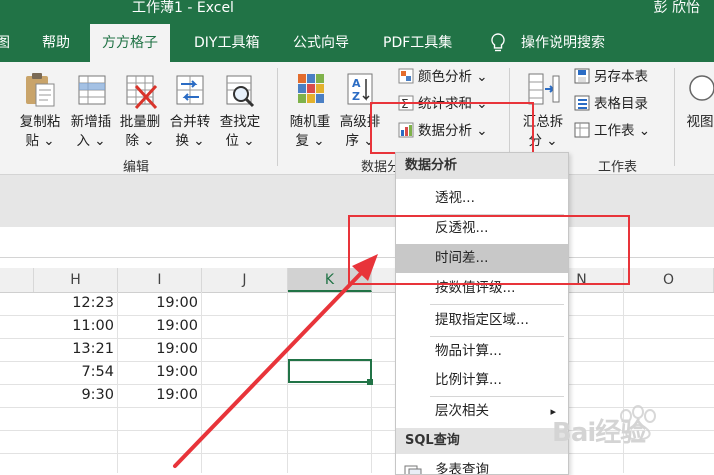 This screenshot has width=714, height=475. I want to click on watermark: Bai经验, so click(628, 430).